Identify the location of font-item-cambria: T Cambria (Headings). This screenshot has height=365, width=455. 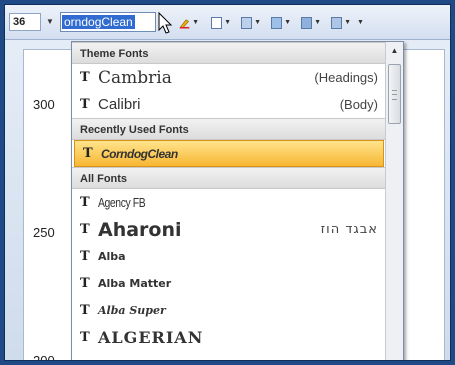
(229, 77).